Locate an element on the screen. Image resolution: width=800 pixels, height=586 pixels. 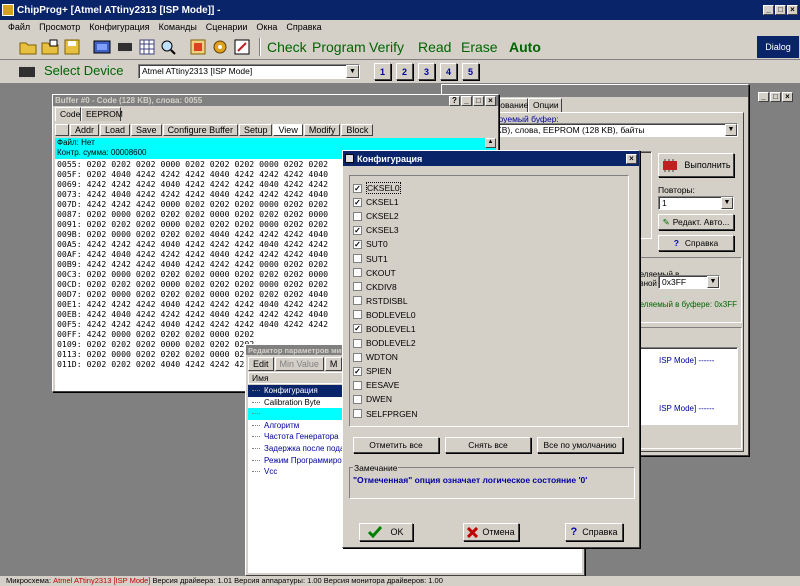
magnifier-icon is located at coordinates (168, 47).